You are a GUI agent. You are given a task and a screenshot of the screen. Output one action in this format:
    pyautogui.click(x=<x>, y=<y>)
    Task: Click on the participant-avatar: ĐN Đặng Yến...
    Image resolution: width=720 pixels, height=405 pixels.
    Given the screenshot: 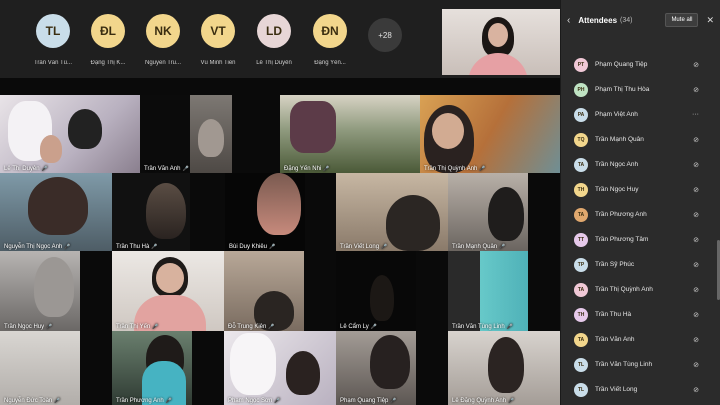 What is the action you would take?
    pyautogui.click(x=330, y=40)
    